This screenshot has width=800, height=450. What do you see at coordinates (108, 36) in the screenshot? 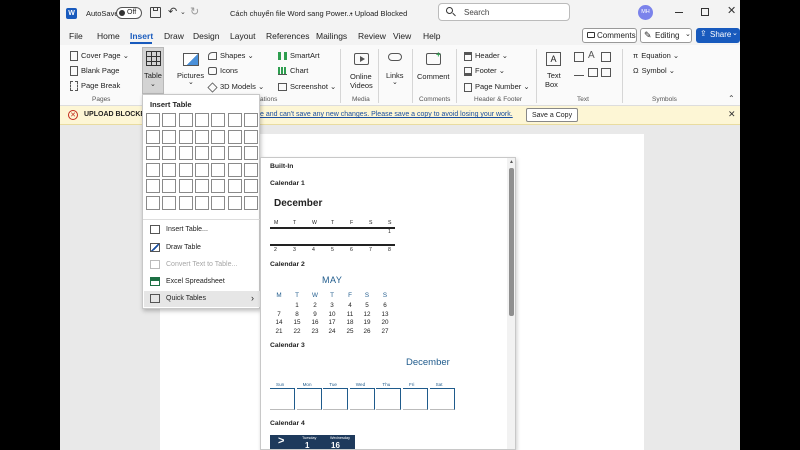
I see `tab-home: Home` at bounding box center [108, 36].